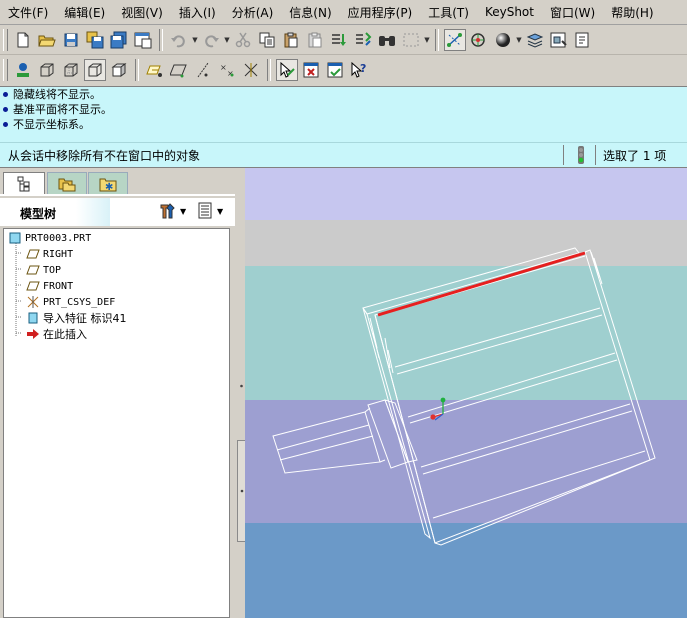 This screenshot has width=687, height=618. I want to click on tree-item-label: FRONT, so click(58, 286).